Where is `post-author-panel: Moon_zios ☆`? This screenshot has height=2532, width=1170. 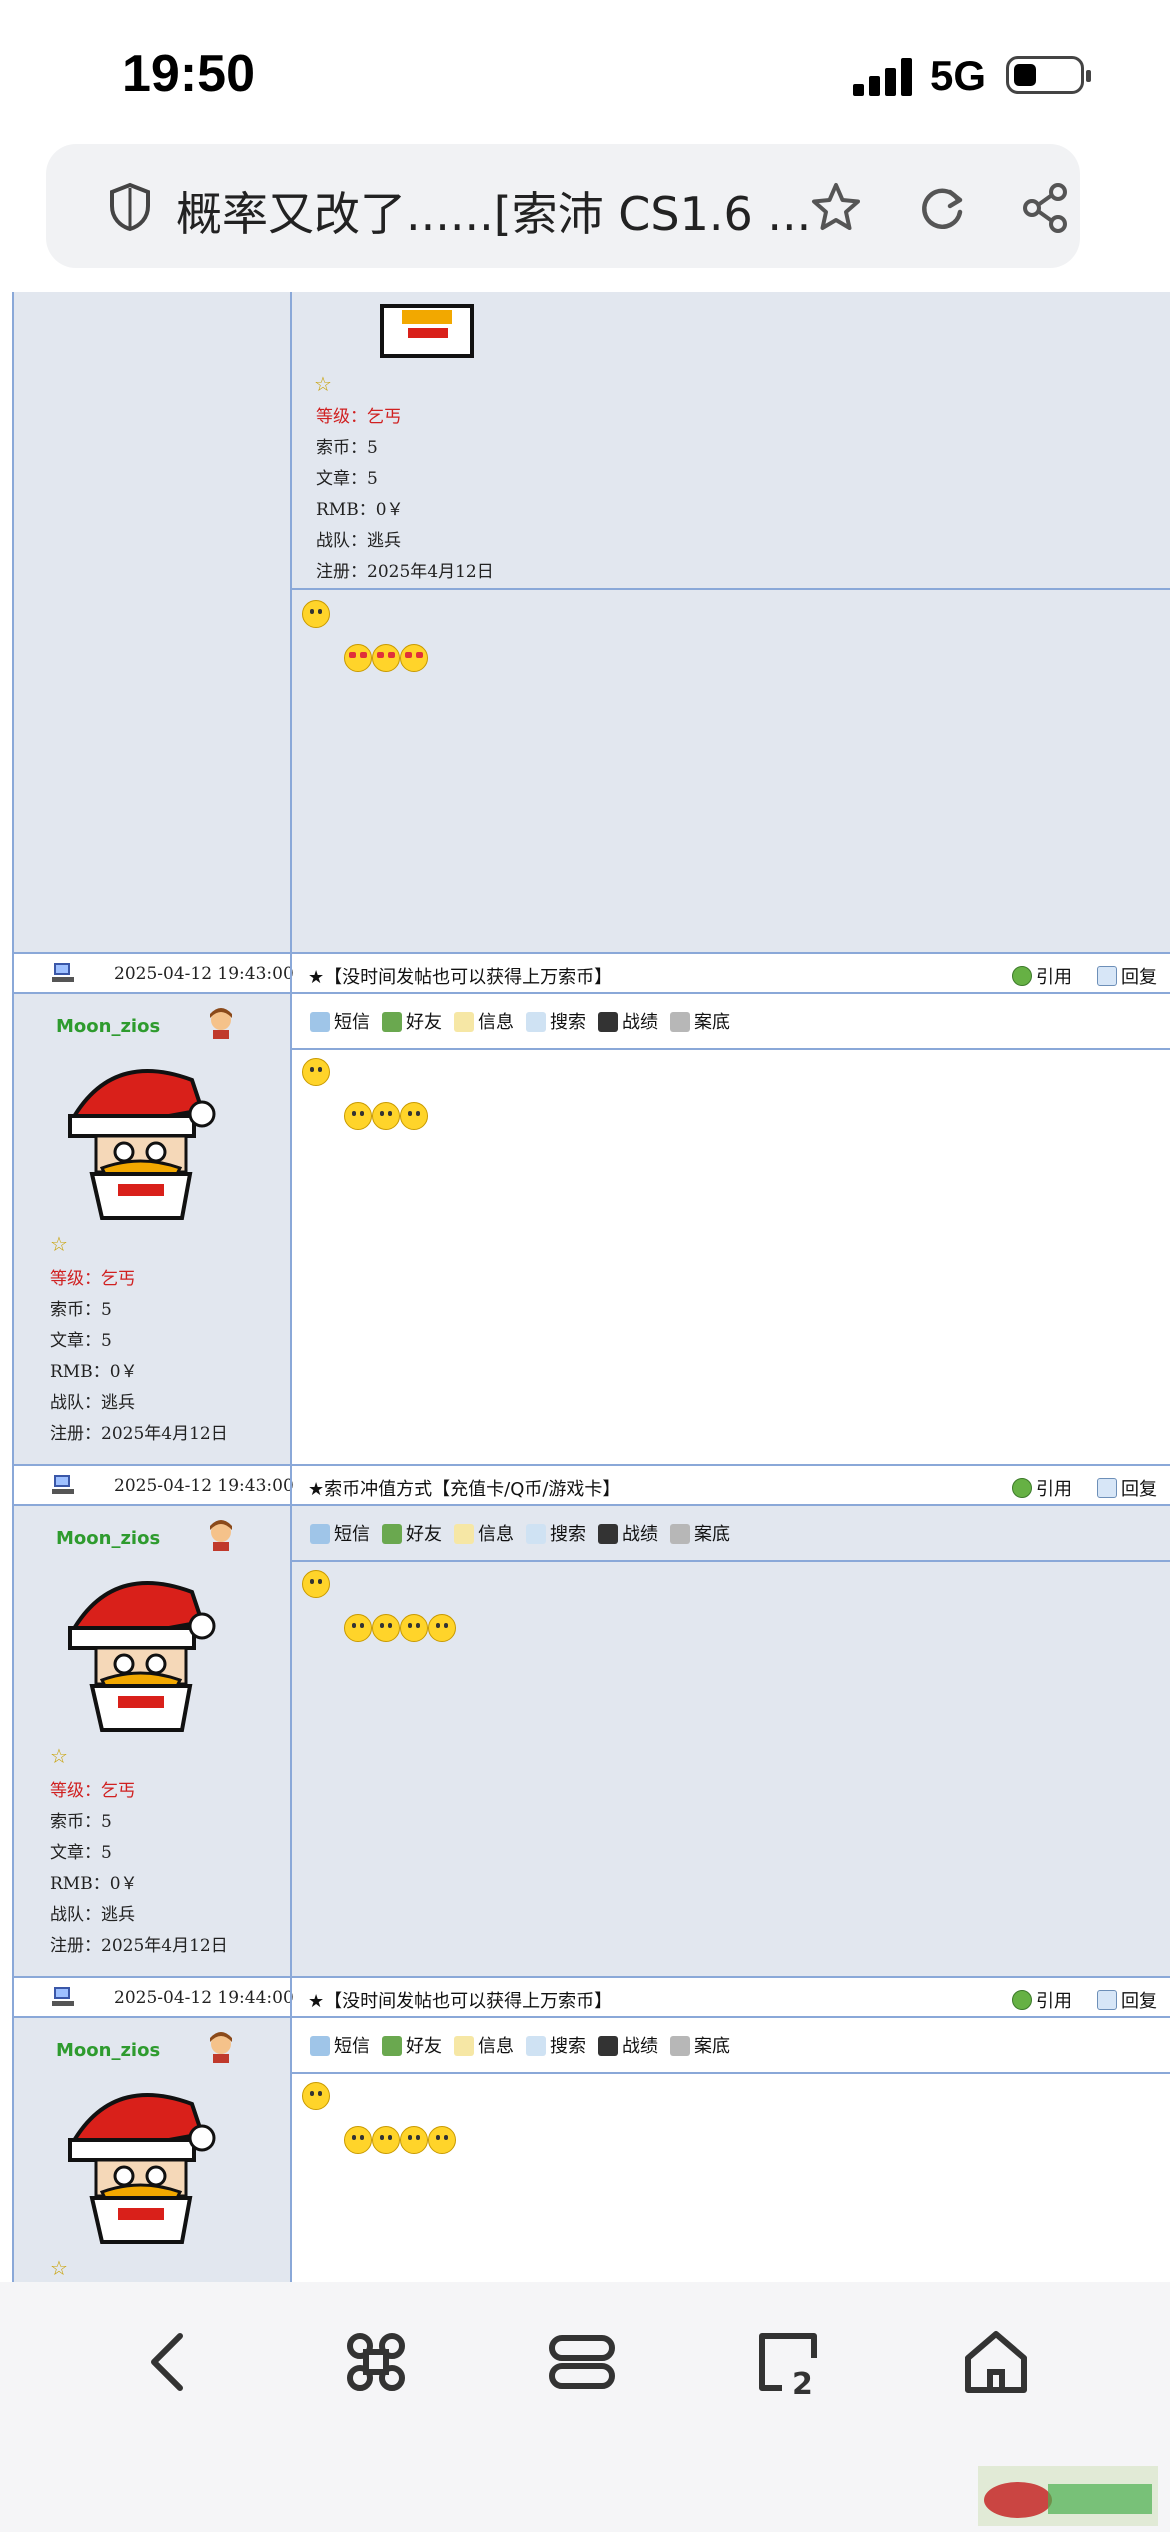 post-author-panel: Moon_zios ☆ is located at coordinates (153, 2150).